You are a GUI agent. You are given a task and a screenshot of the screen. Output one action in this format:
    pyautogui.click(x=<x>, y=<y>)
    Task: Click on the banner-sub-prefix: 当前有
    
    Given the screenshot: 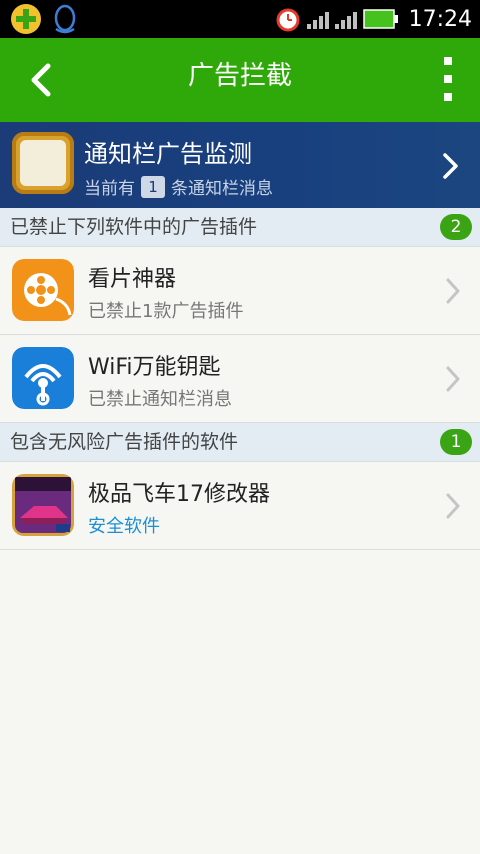 What is the action you would take?
    pyautogui.click(x=109, y=189)
    